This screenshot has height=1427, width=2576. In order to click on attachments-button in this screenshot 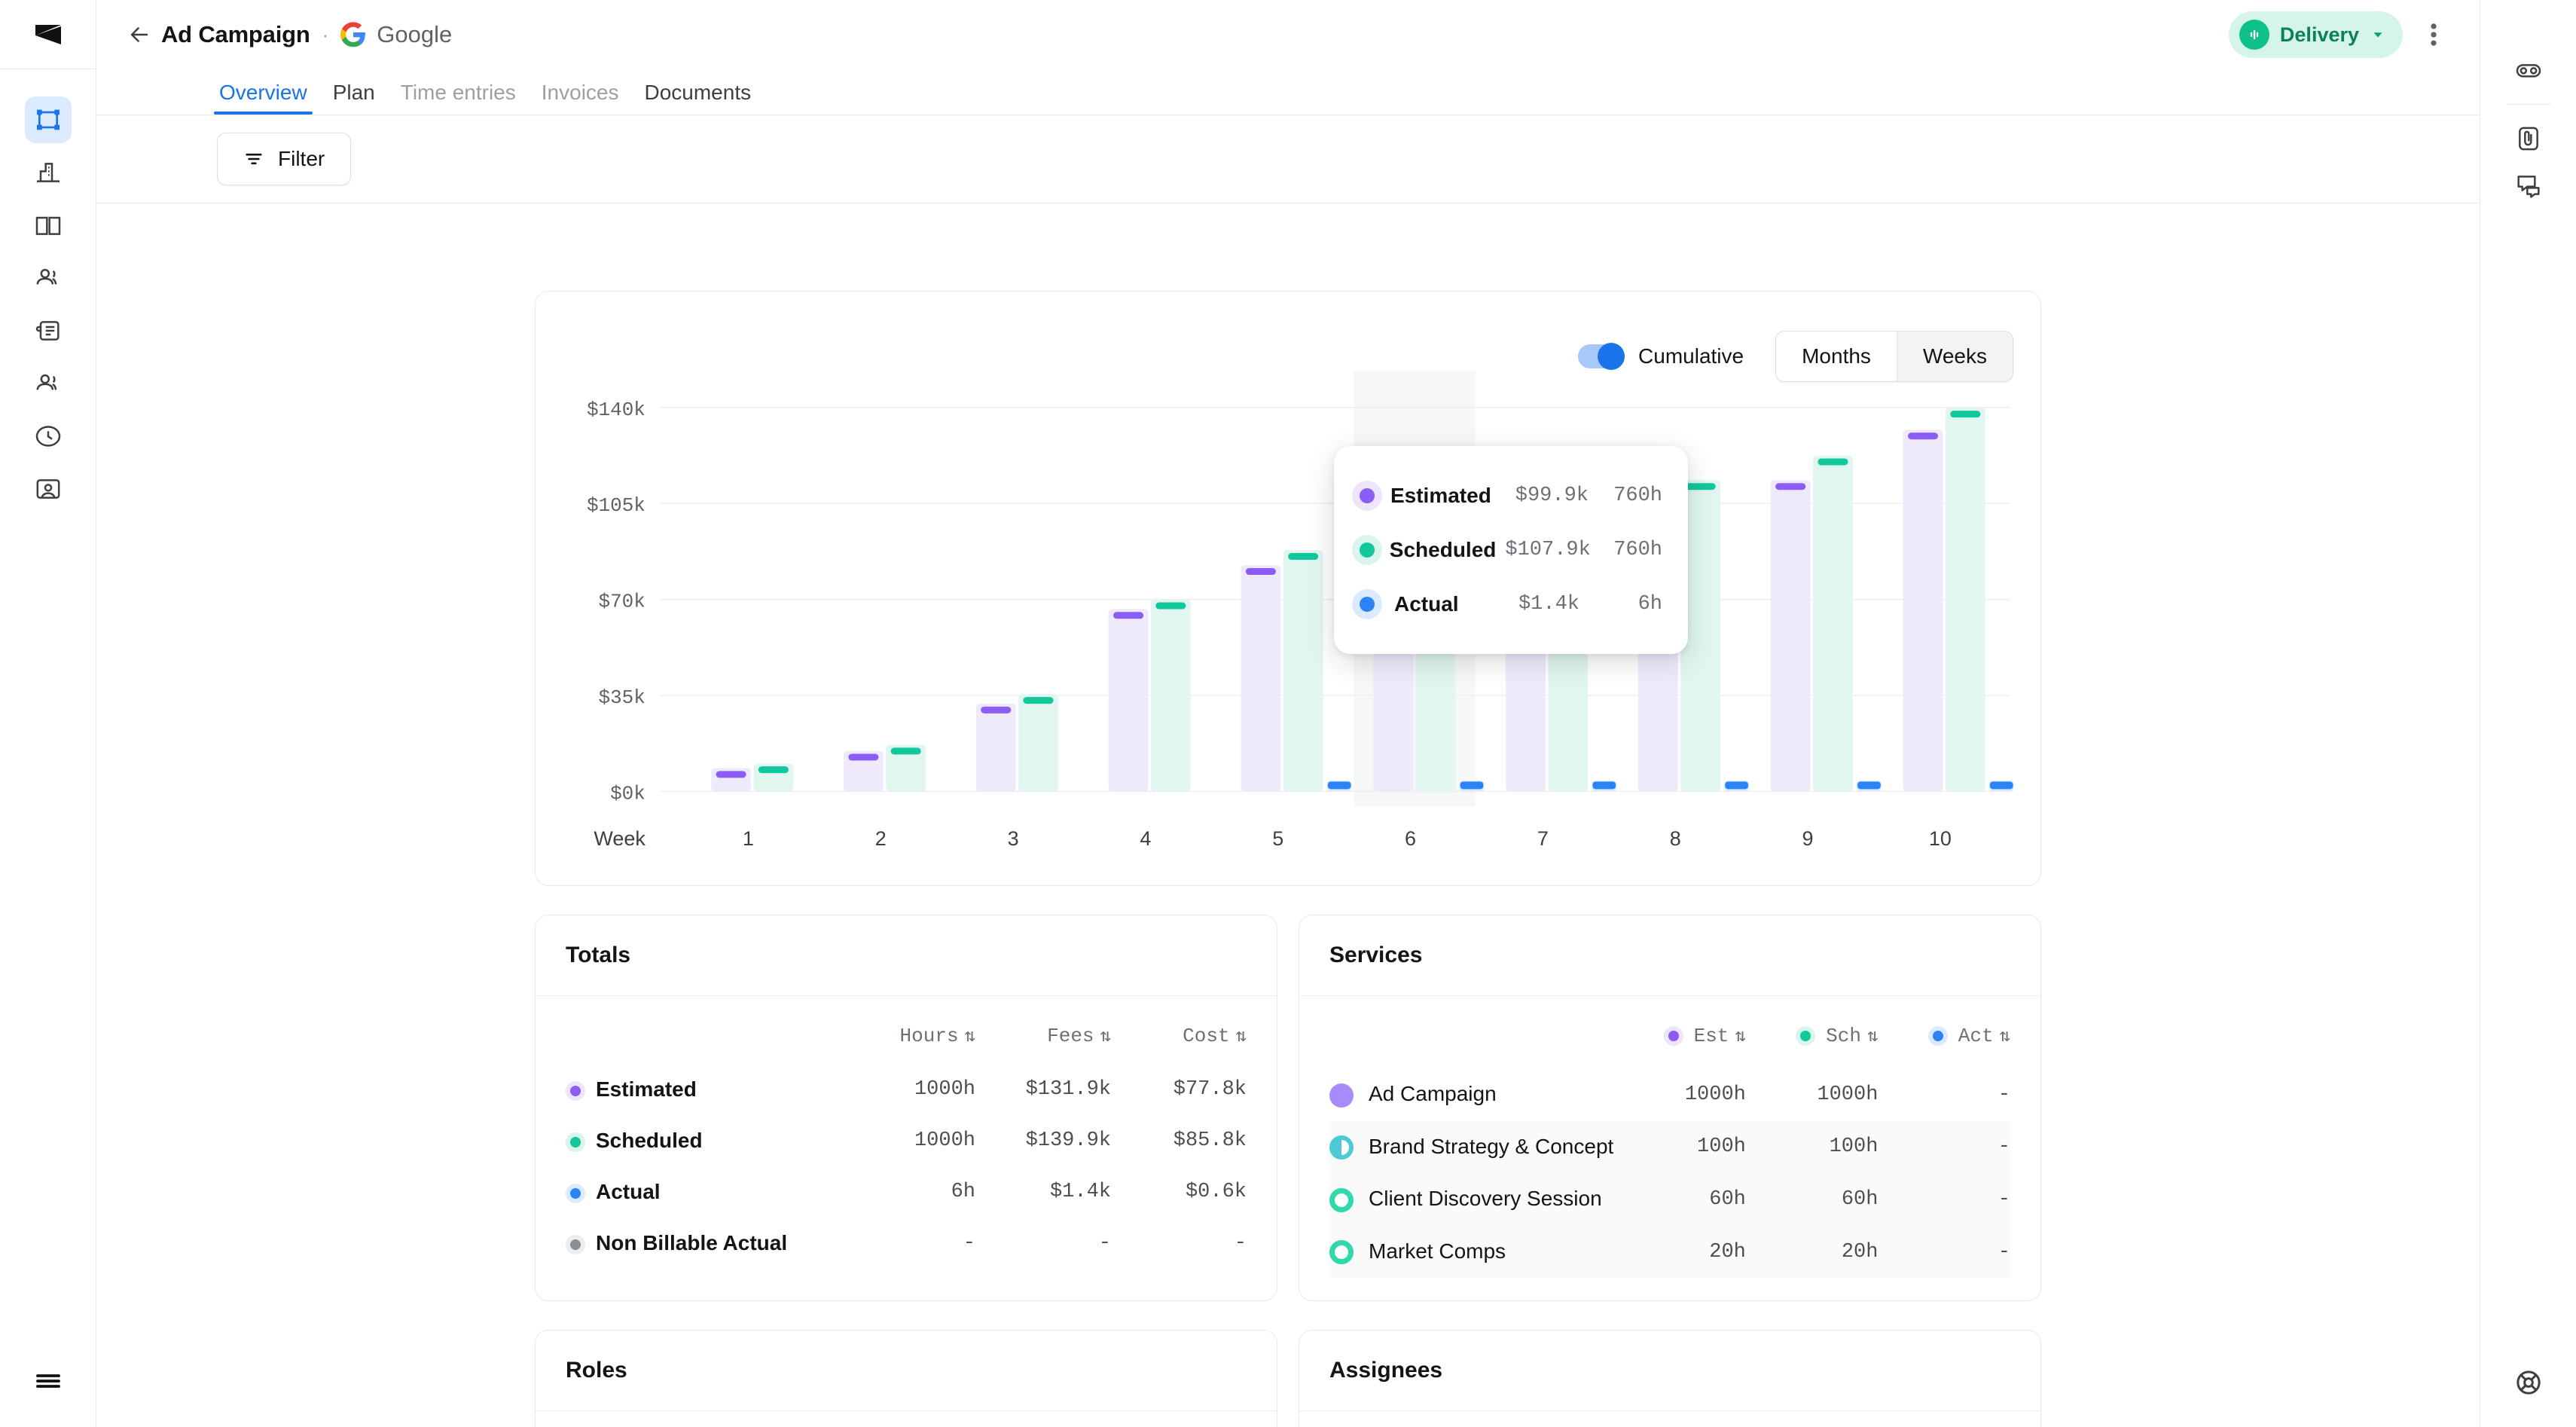, I will do `click(2528, 138)`.